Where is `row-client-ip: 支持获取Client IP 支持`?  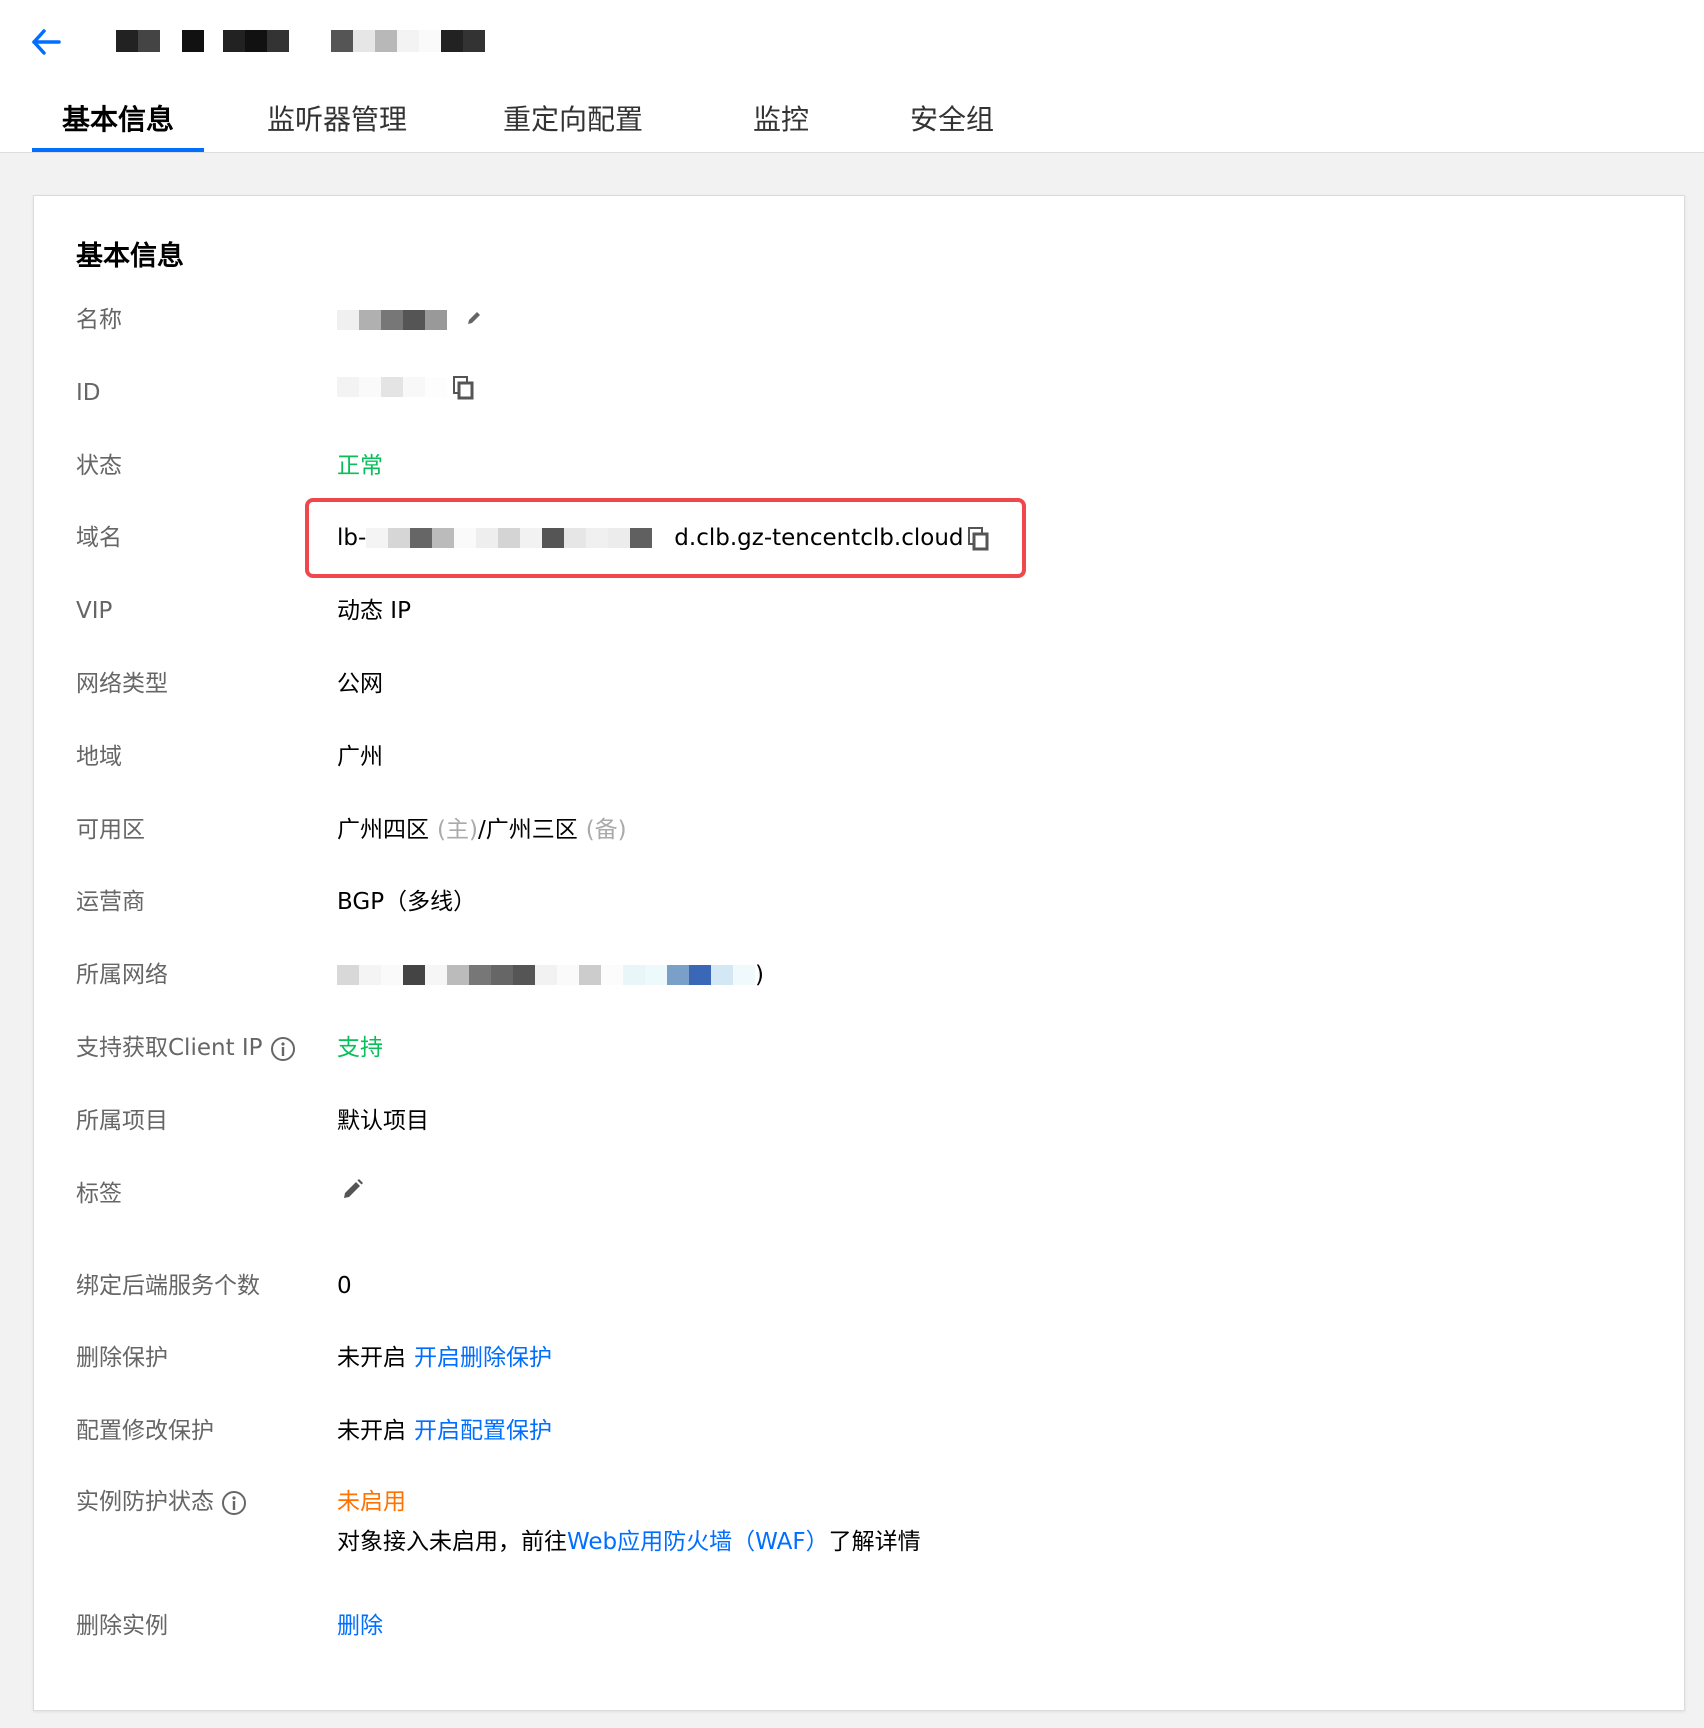
row-client-ip: 支持获取Client IP 支持 is located at coordinates (859, 1060).